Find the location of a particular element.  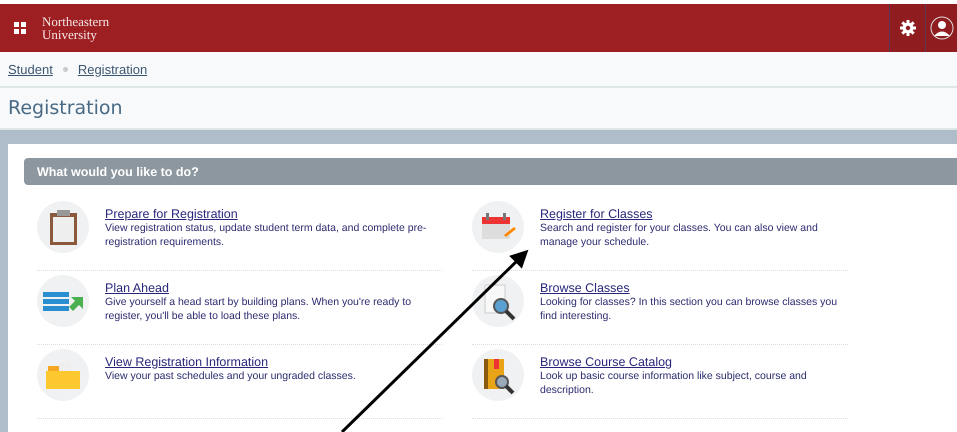

profile-button is located at coordinates (941, 28).